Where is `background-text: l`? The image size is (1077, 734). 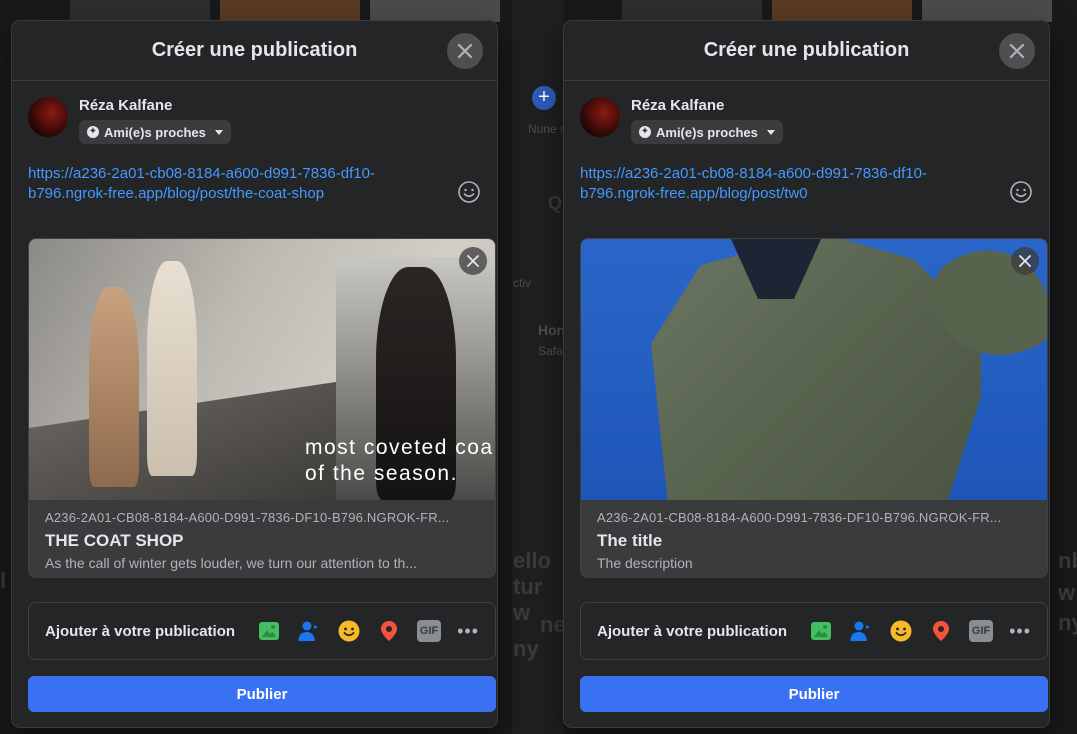
background-text: l is located at coordinates (3, 580).